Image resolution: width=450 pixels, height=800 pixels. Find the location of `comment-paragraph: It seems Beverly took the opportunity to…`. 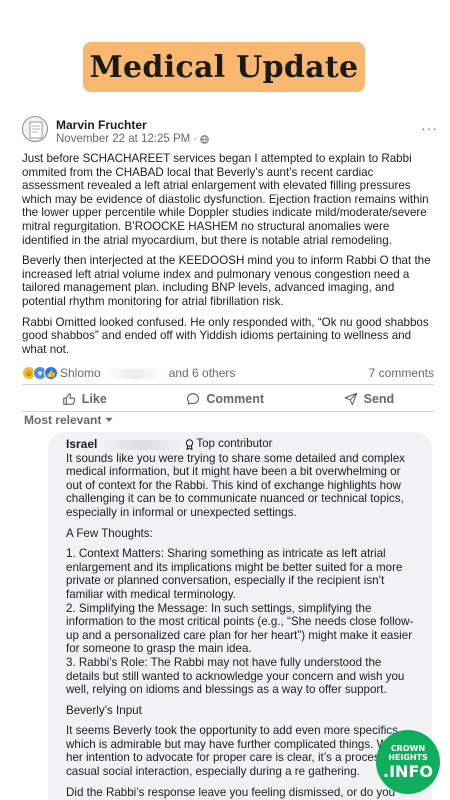

comment-paragraph: It seems Beverly took the opportunity to… is located at coordinates (237, 751).